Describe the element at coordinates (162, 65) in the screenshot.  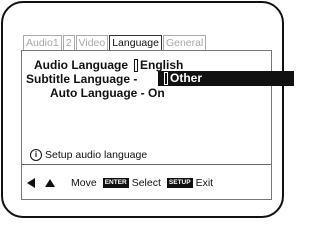
I see `audio-language-value: English` at that location.